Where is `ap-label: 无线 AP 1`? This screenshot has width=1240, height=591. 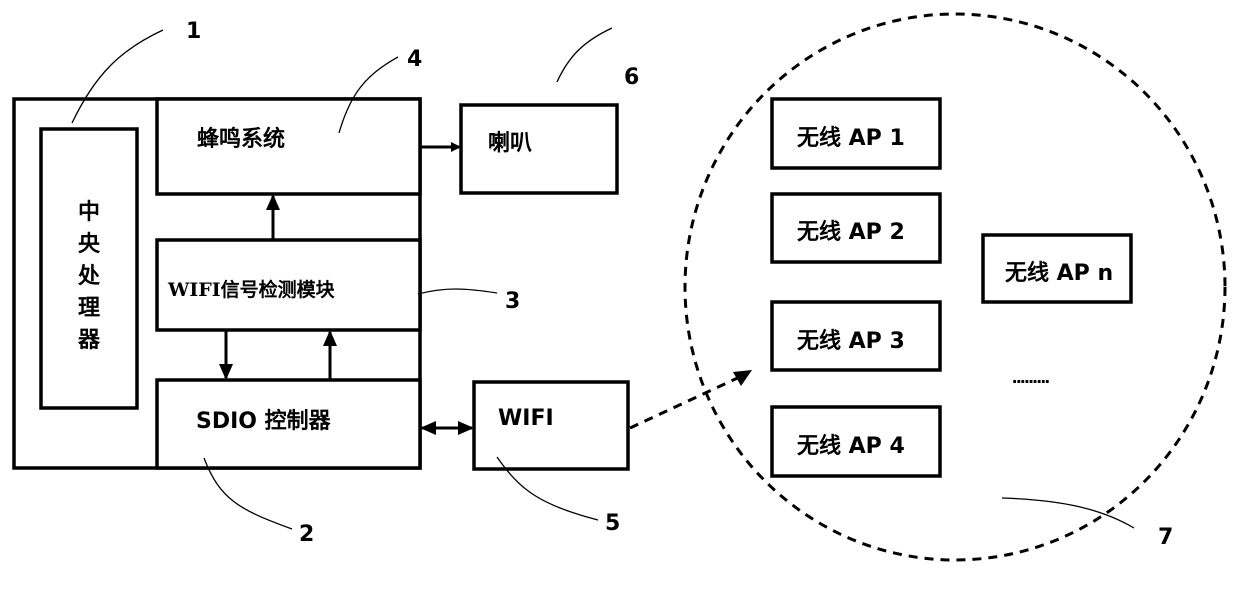 ap-label: 无线 AP 1 is located at coordinates (851, 138).